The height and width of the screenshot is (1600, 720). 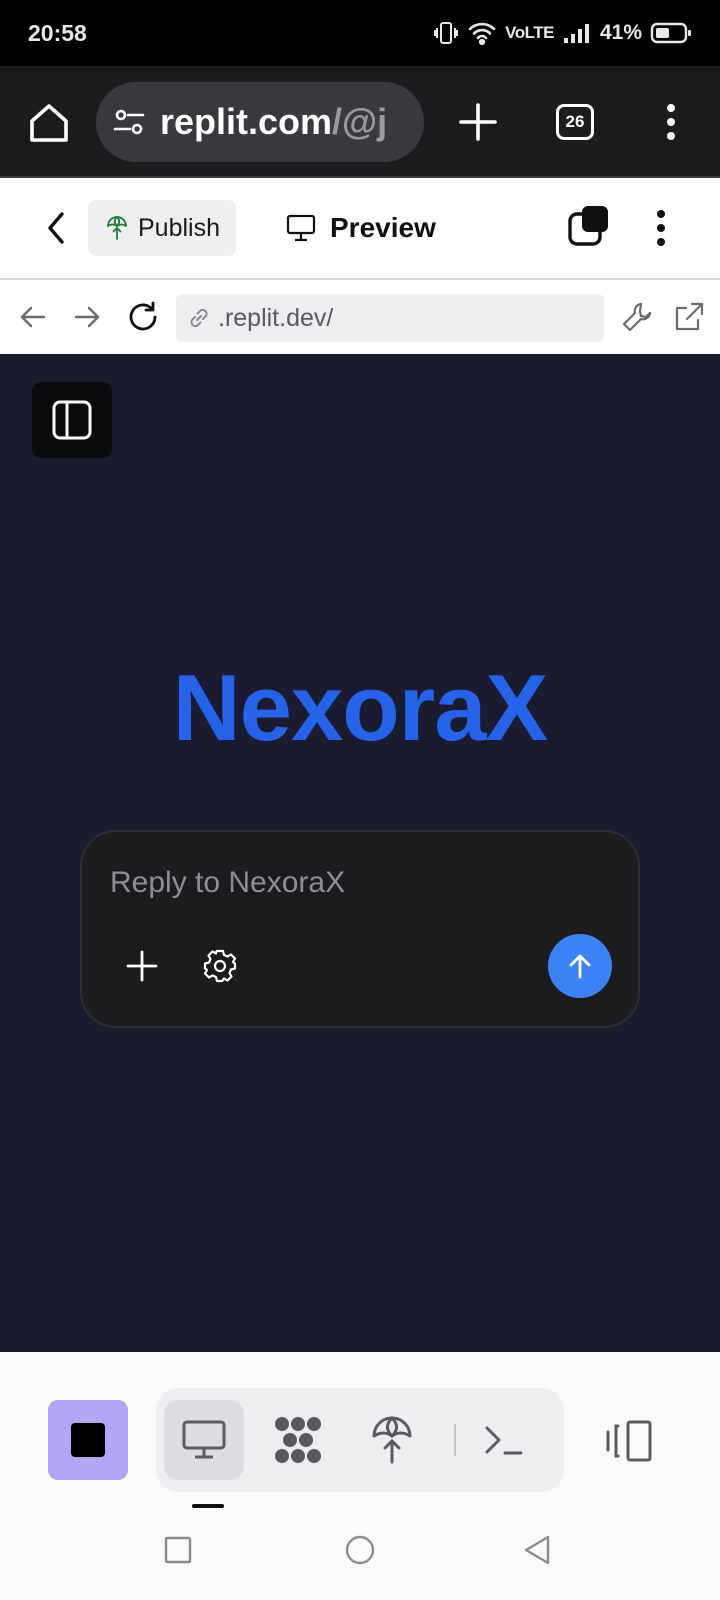 What do you see at coordinates (360, 929) in the screenshot?
I see `chat-composer` at bounding box center [360, 929].